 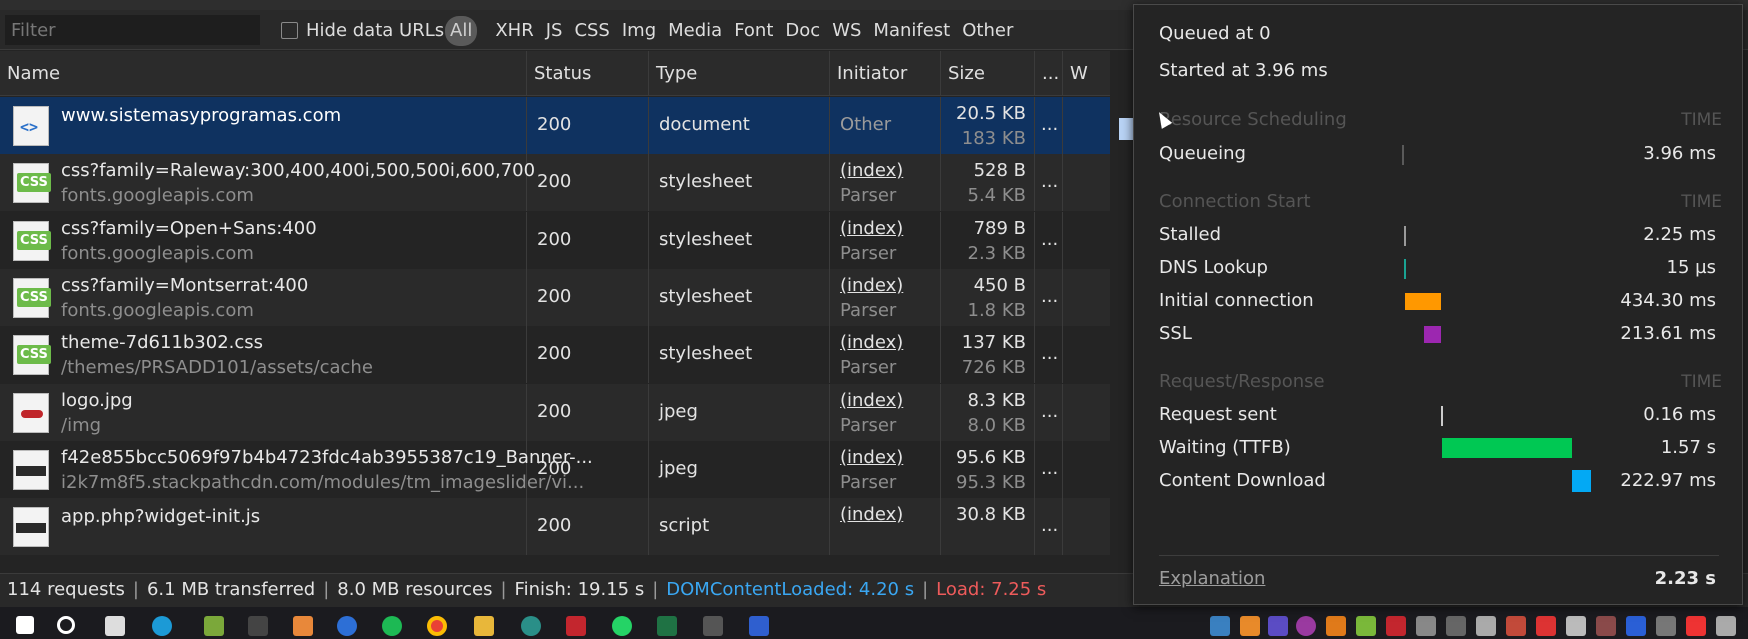 I want to click on cell-name: <> www.sistemasyprogramas.com, so click(x=263, y=125).